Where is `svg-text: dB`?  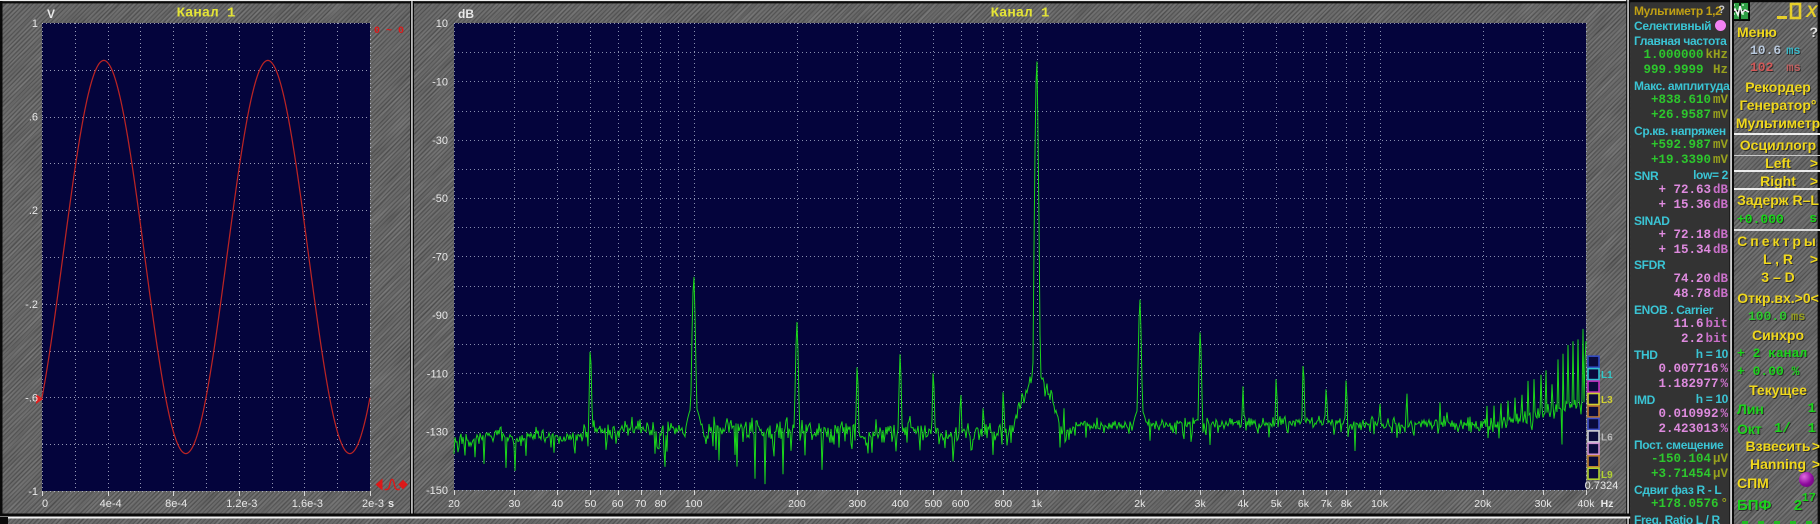
svg-text: dB is located at coordinates (466, 14).